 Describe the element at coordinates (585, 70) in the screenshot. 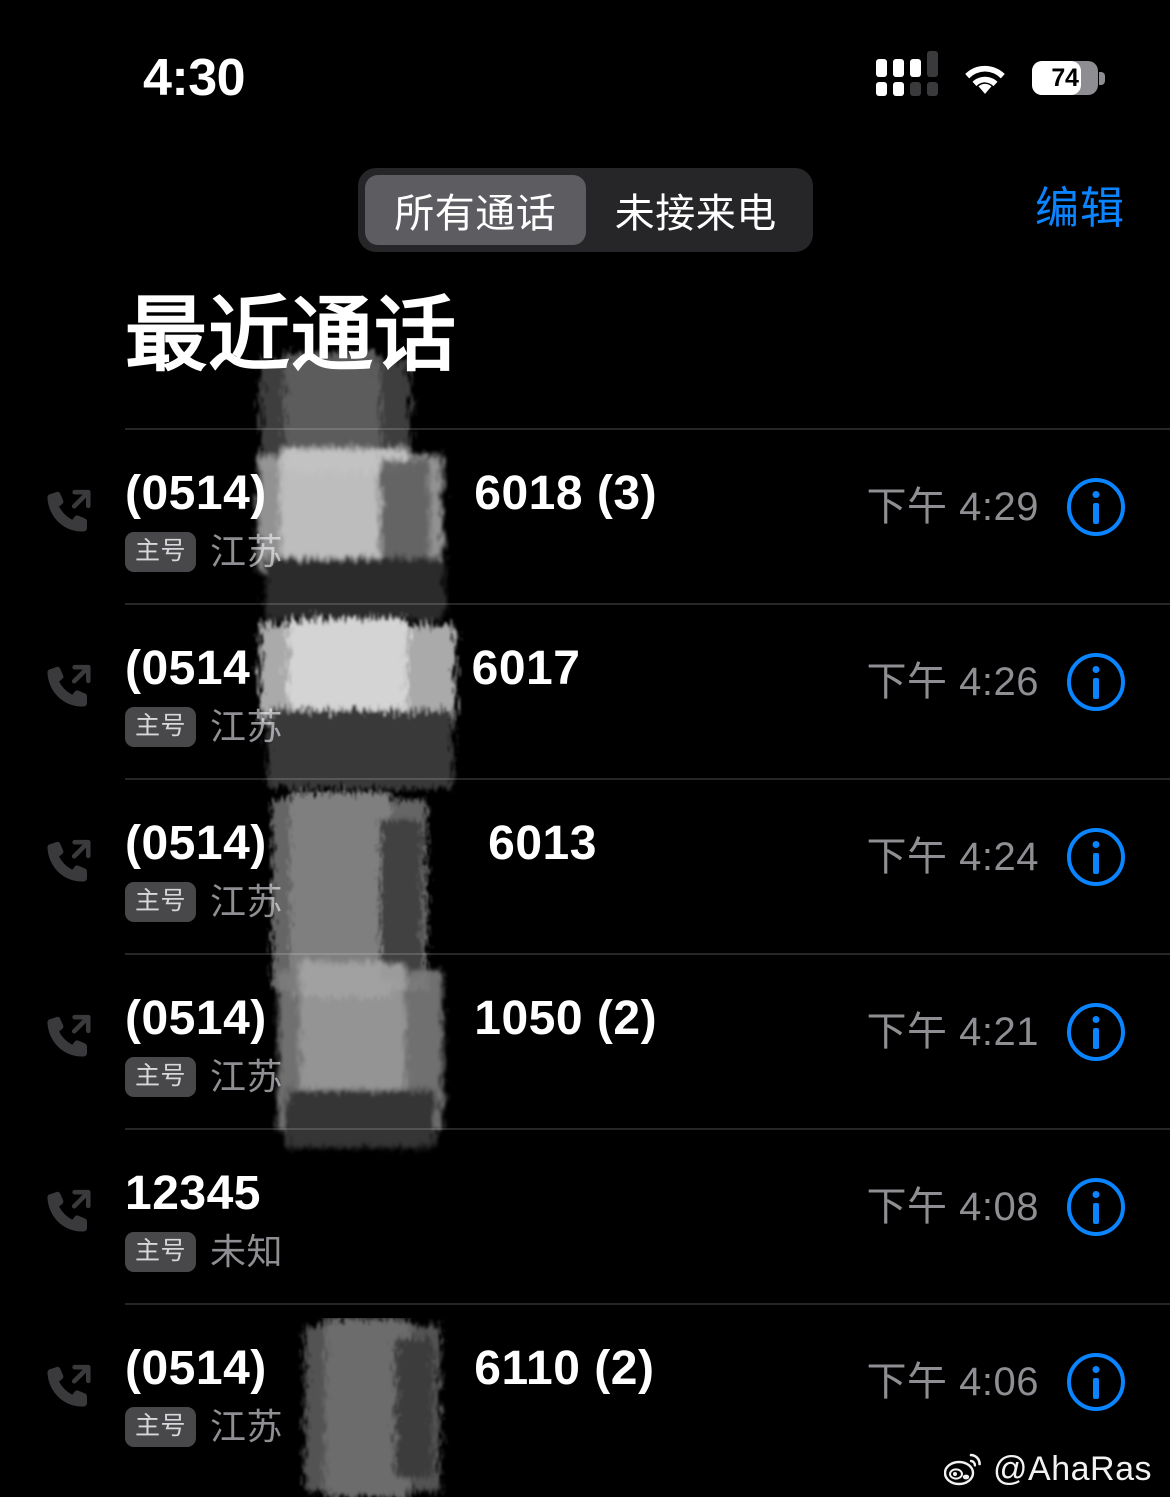

I see `status-bar: 4:30 74` at that location.